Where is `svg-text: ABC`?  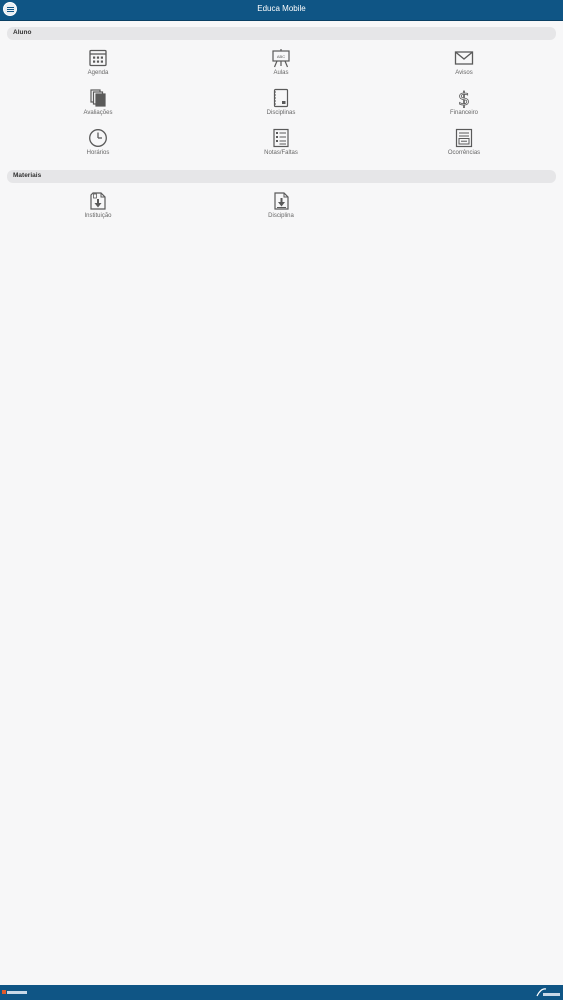
svg-text: ABC is located at coordinates (281, 56).